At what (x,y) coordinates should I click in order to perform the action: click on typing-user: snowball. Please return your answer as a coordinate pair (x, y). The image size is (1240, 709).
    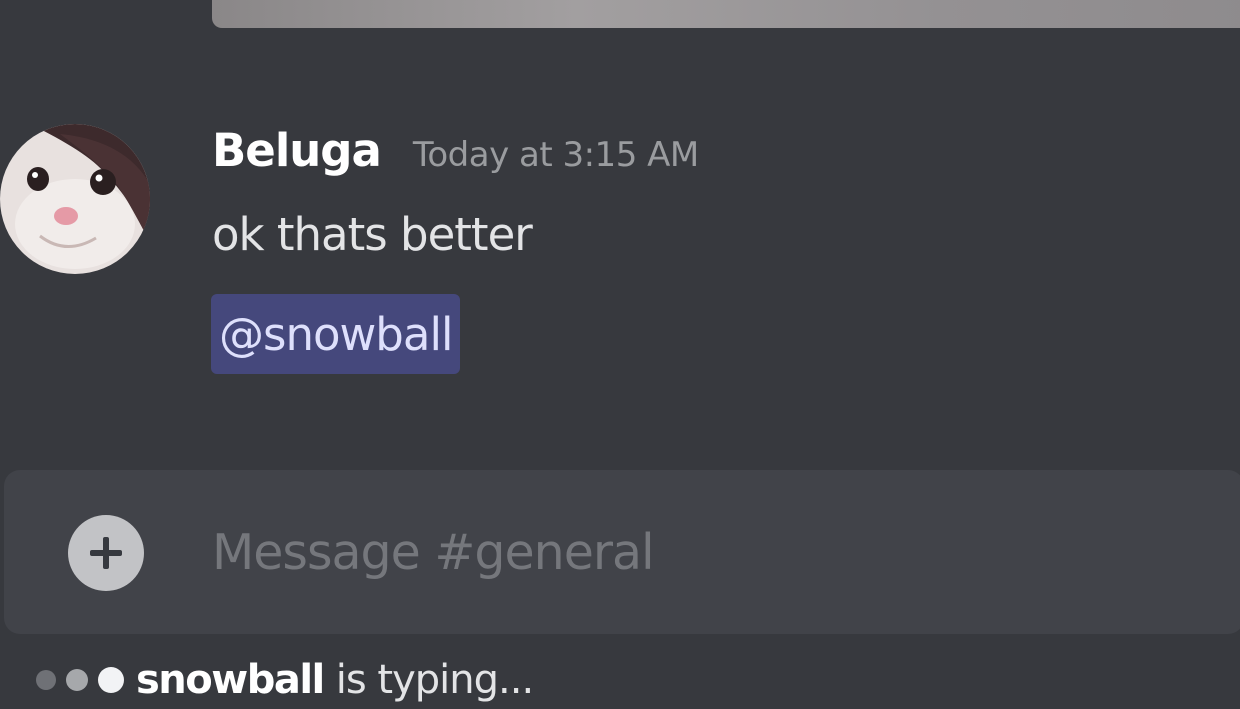
    Looking at the image, I should click on (230, 680).